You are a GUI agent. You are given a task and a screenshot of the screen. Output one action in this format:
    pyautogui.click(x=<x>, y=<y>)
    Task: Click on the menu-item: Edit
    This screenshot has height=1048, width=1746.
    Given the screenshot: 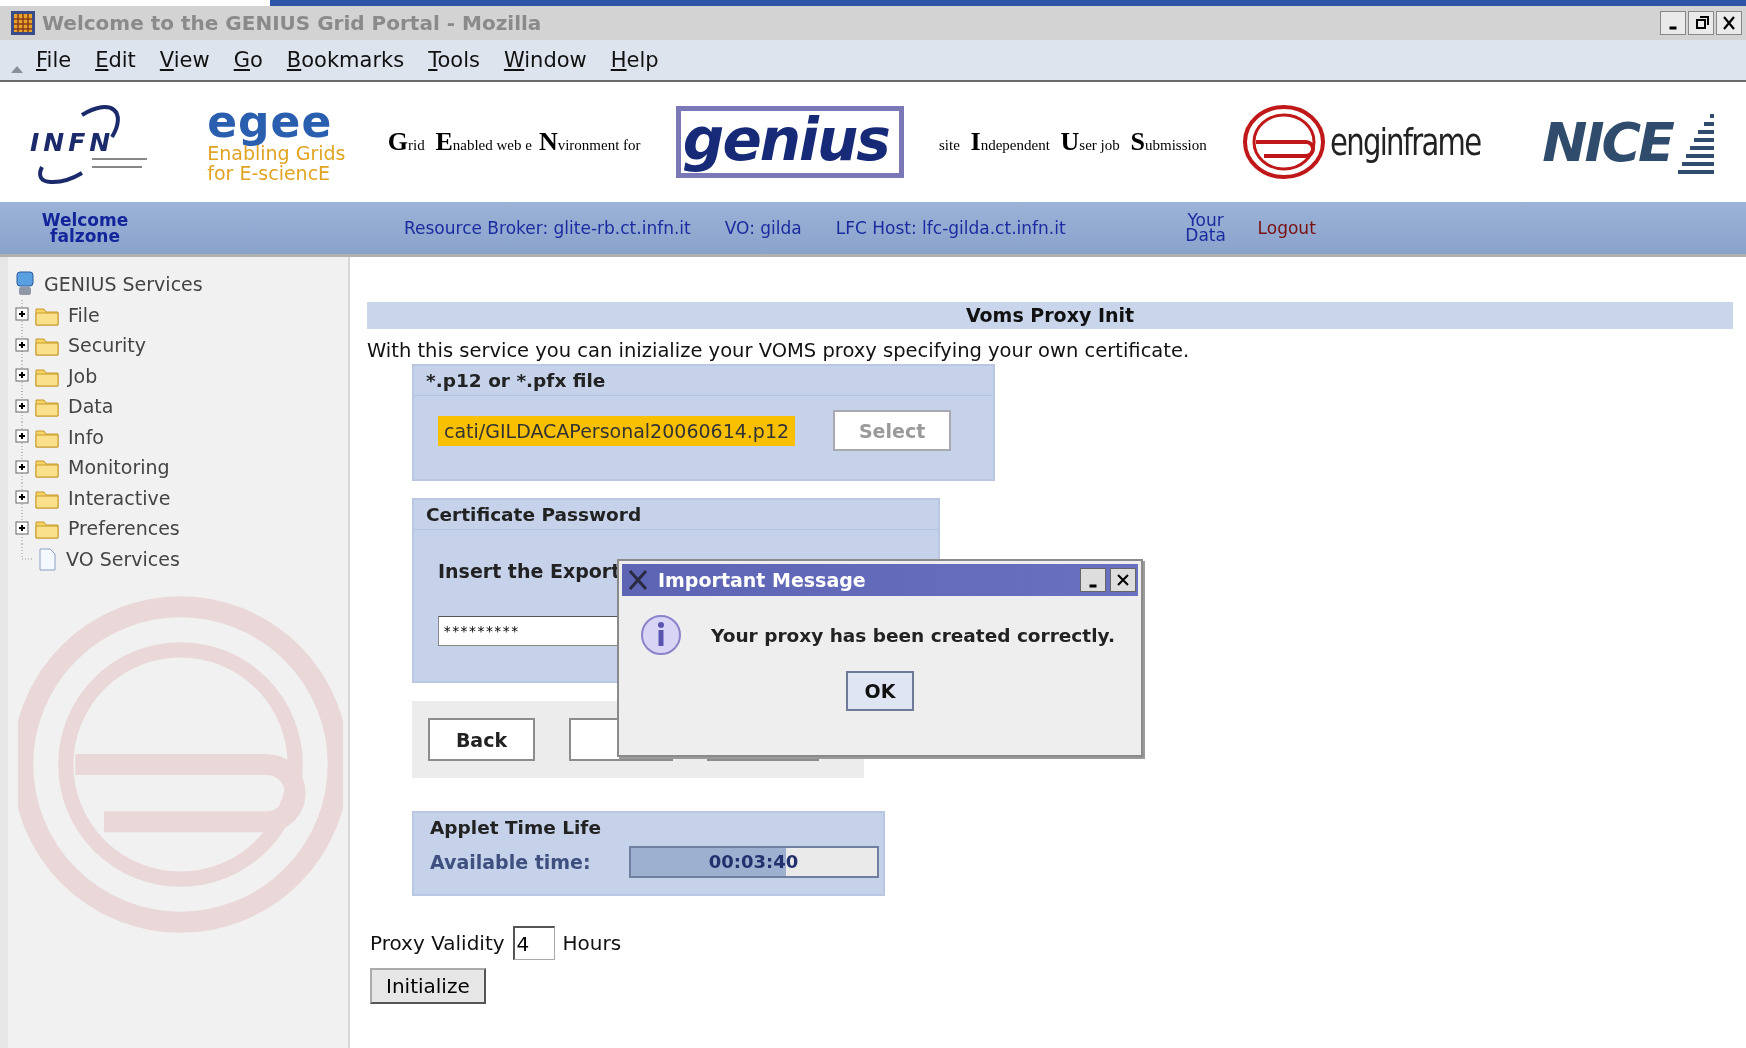 What is the action you would take?
    pyautogui.click(x=115, y=60)
    